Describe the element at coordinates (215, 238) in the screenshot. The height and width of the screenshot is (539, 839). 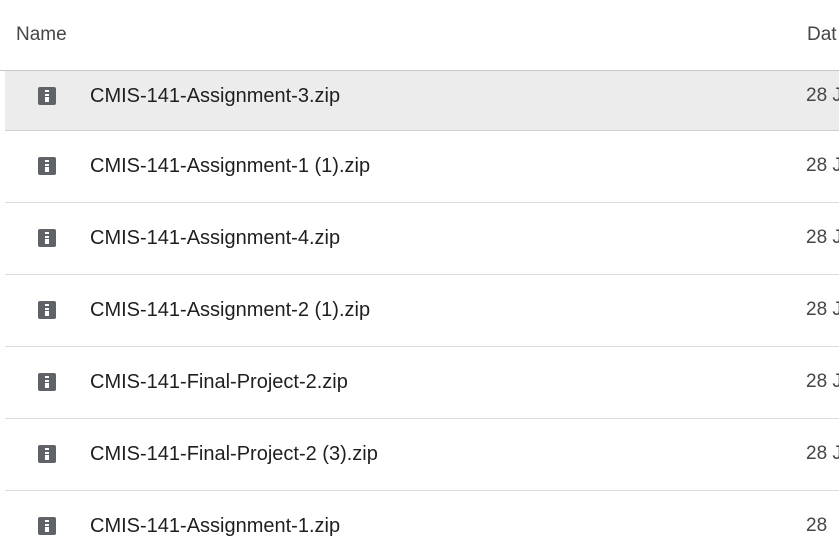
I see `file-name: CMIS-141-Assignment-4.zip` at that location.